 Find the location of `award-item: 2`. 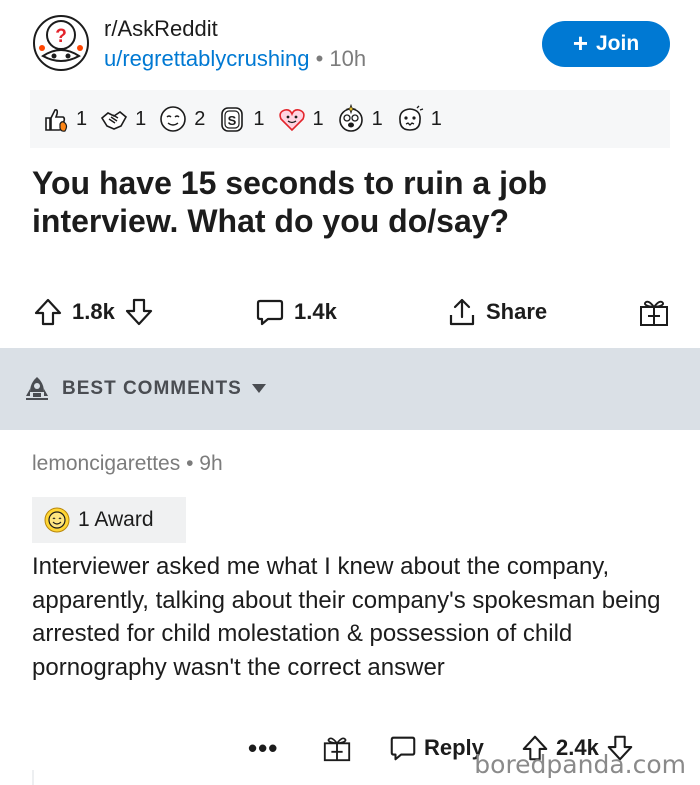

award-item: 2 is located at coordinates (181, 119).